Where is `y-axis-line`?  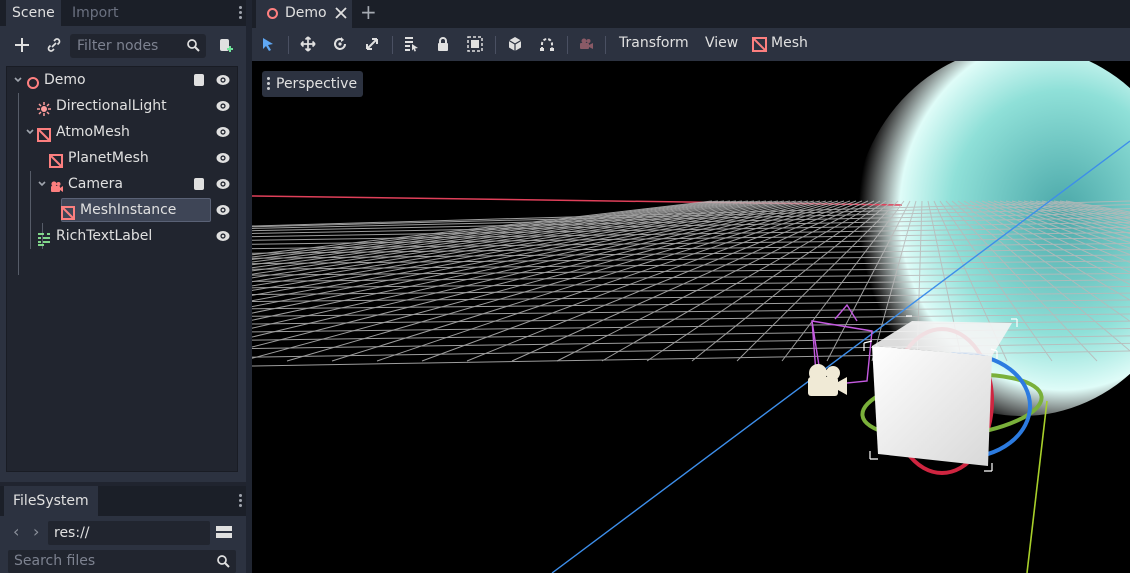 y-axis-line is located at coordinates (1037, 486).